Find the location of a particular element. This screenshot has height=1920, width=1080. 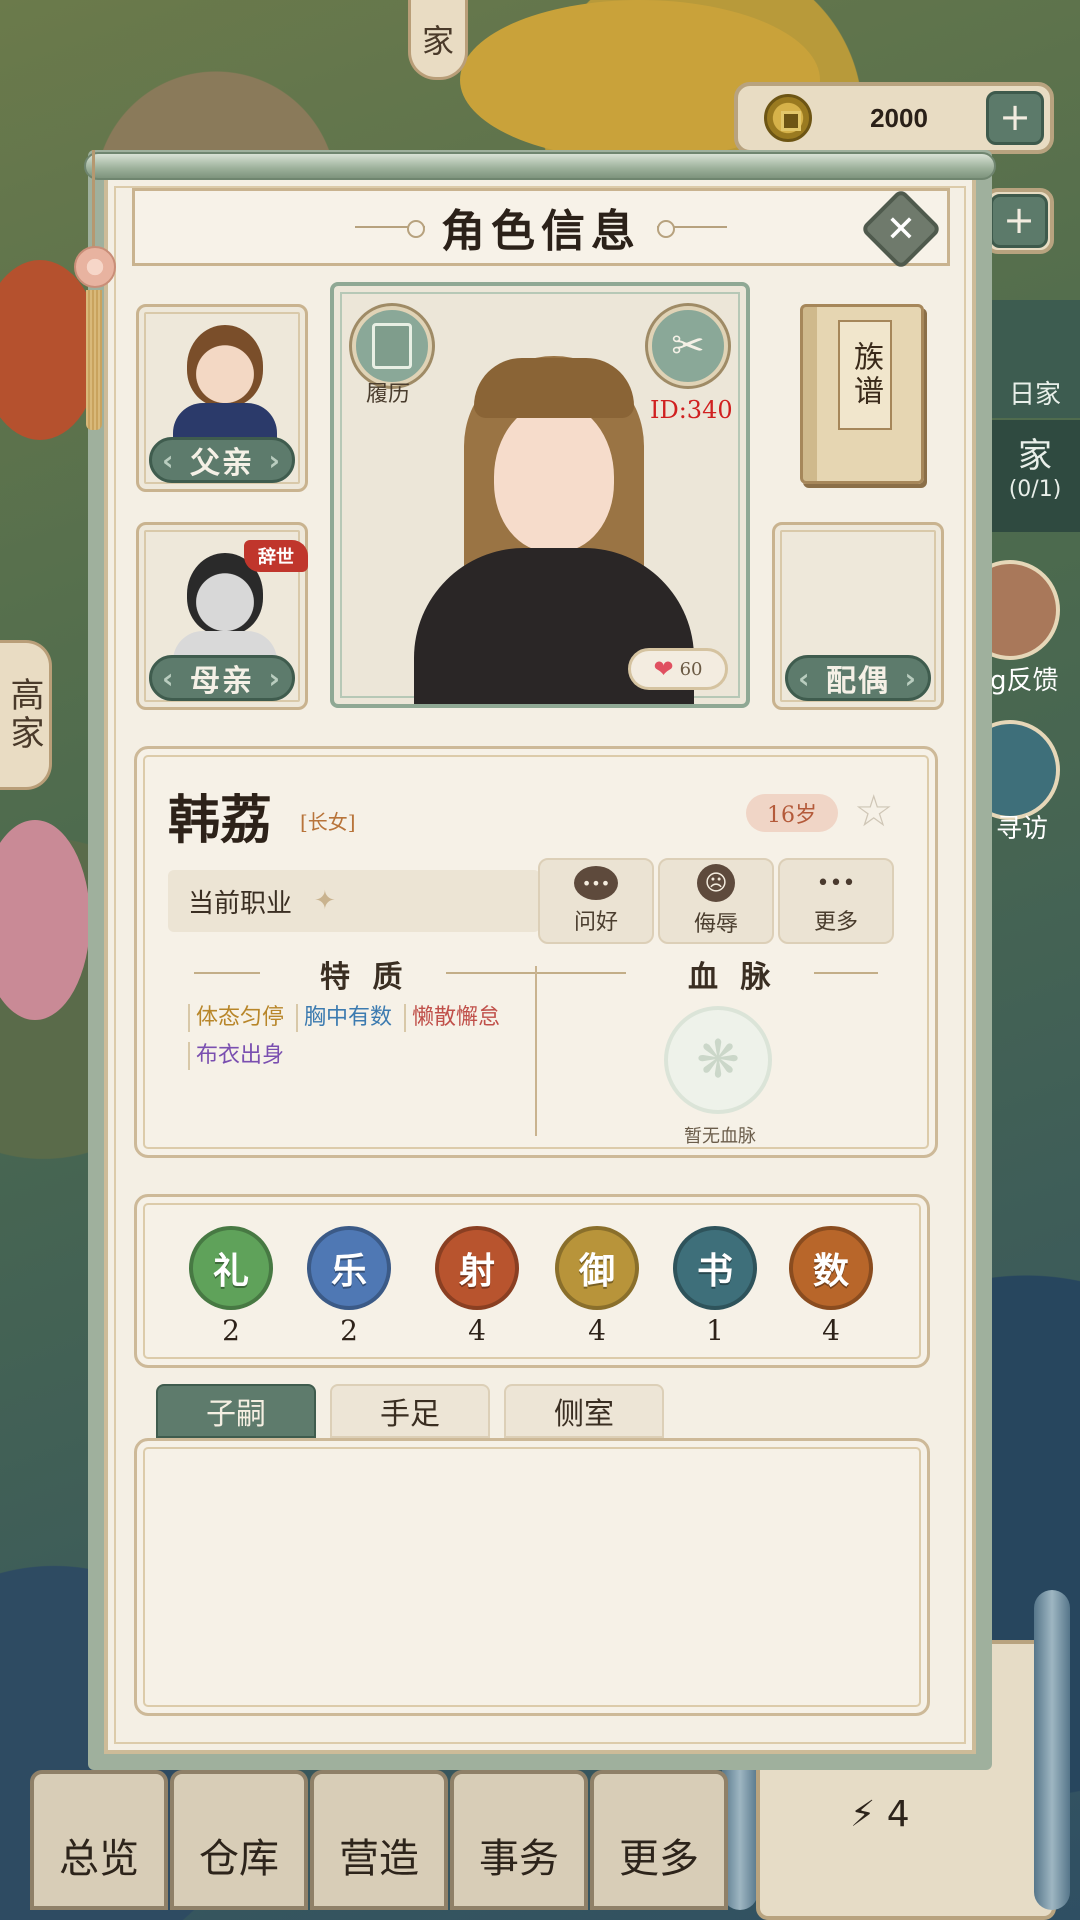

charioteering-icon: 御 is located at coordinates (597, 1268).